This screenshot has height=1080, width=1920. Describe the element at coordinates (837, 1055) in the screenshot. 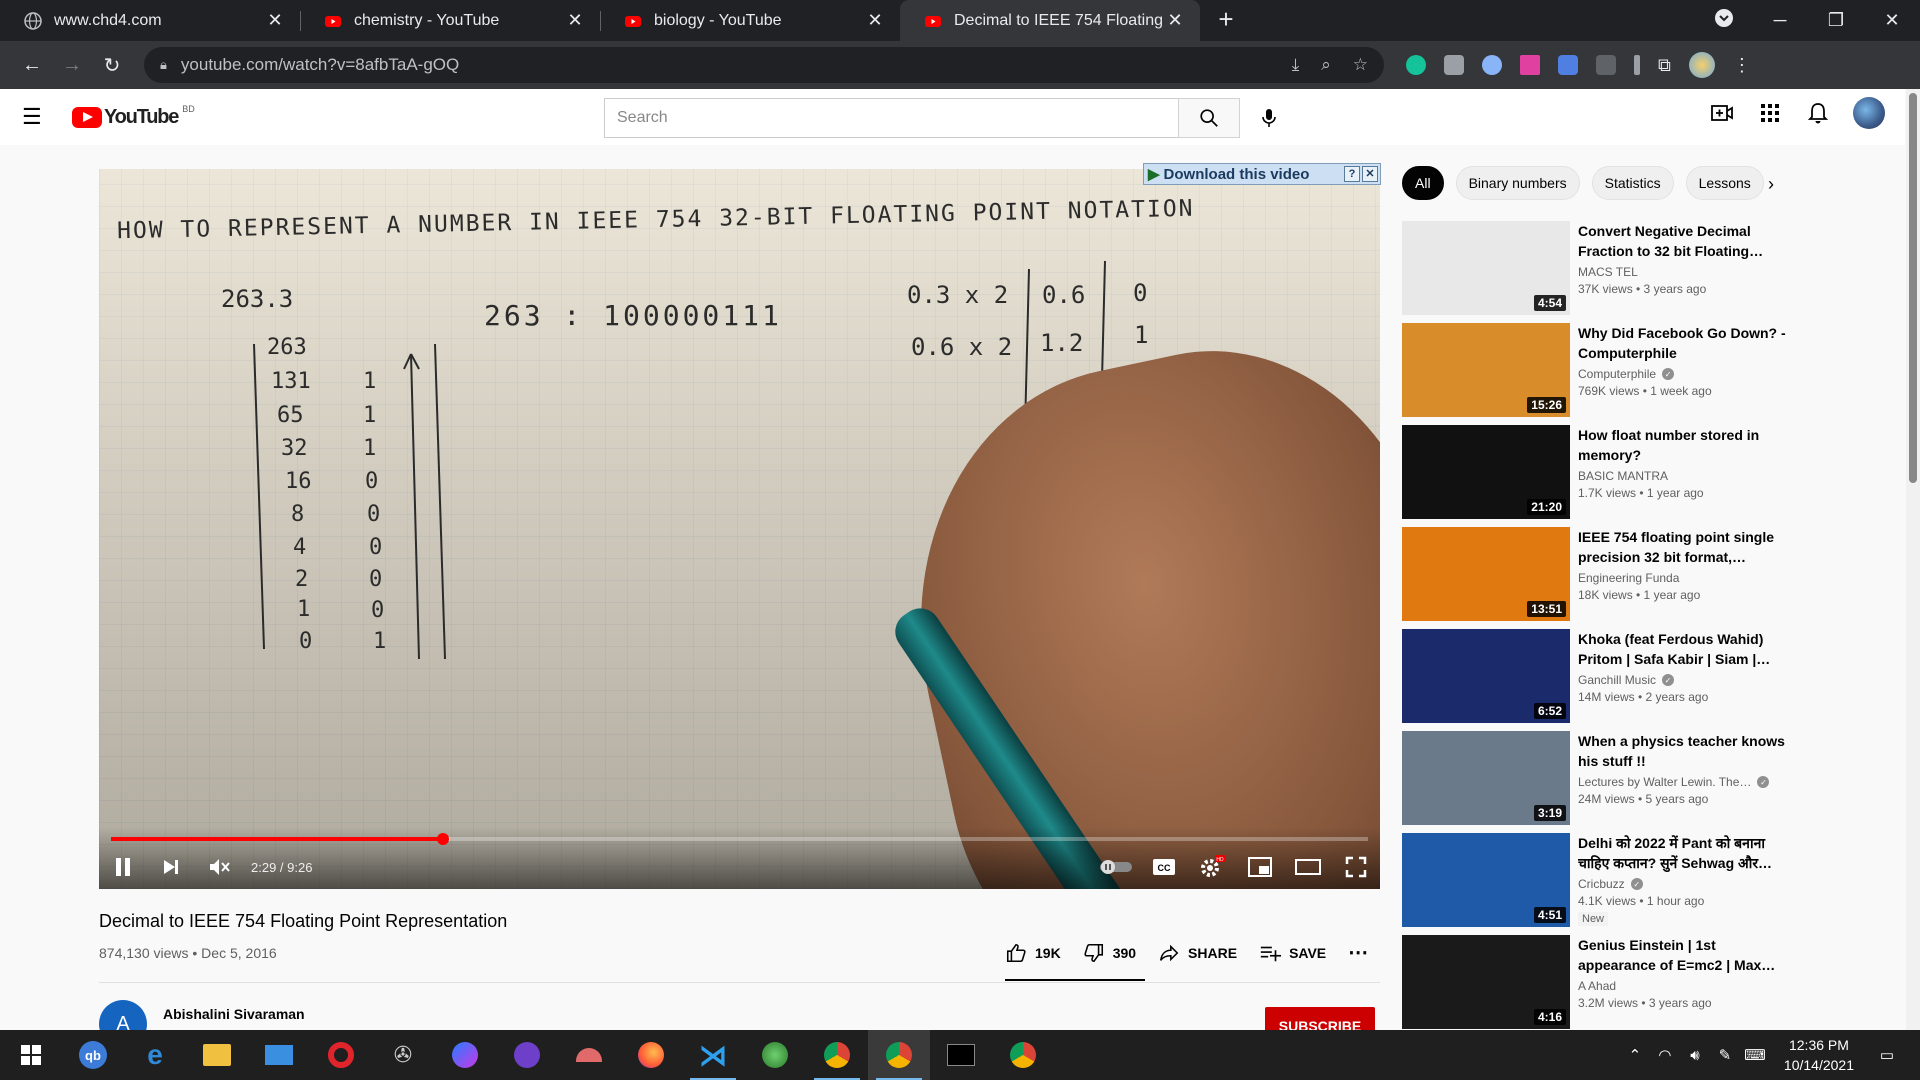

I see `chrome-app` at that location.